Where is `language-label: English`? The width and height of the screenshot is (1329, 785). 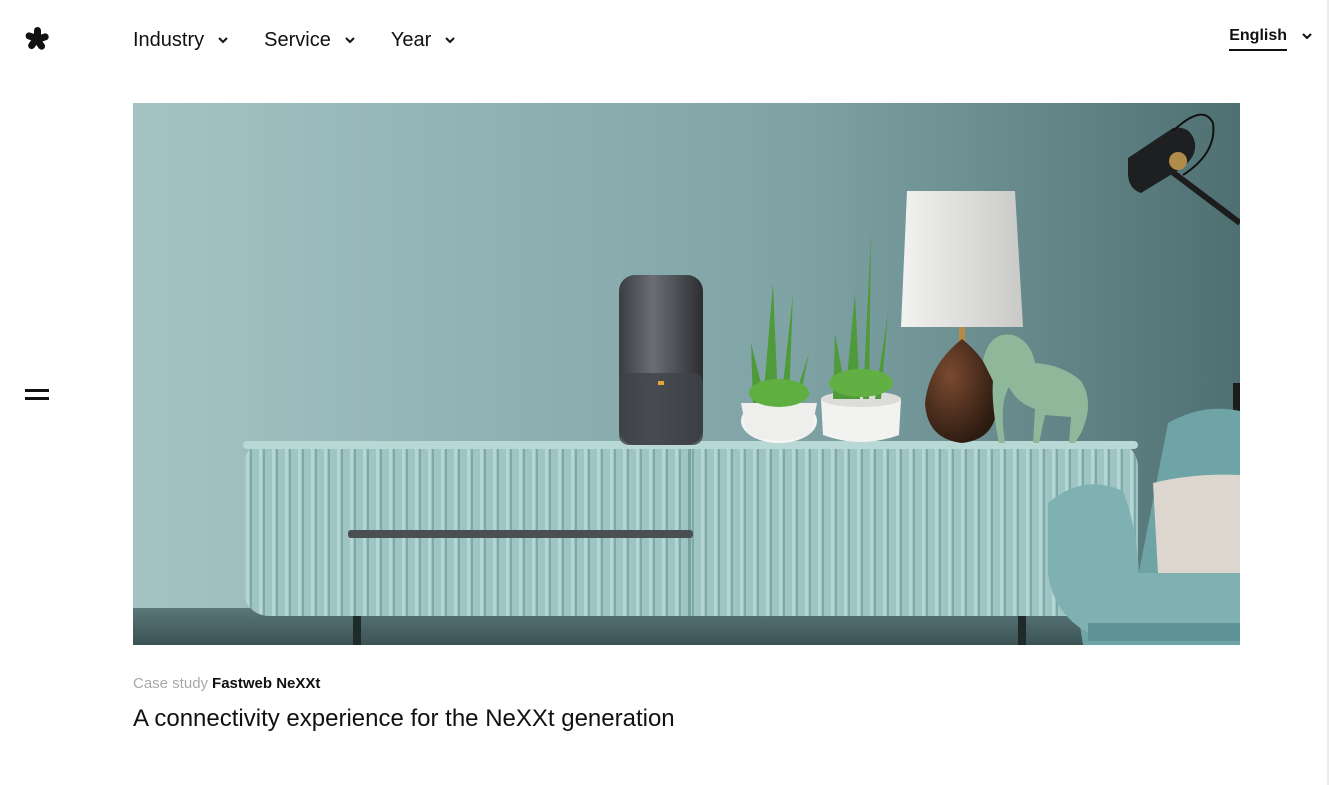
language-label: English is located at coordinates (1258, 39).